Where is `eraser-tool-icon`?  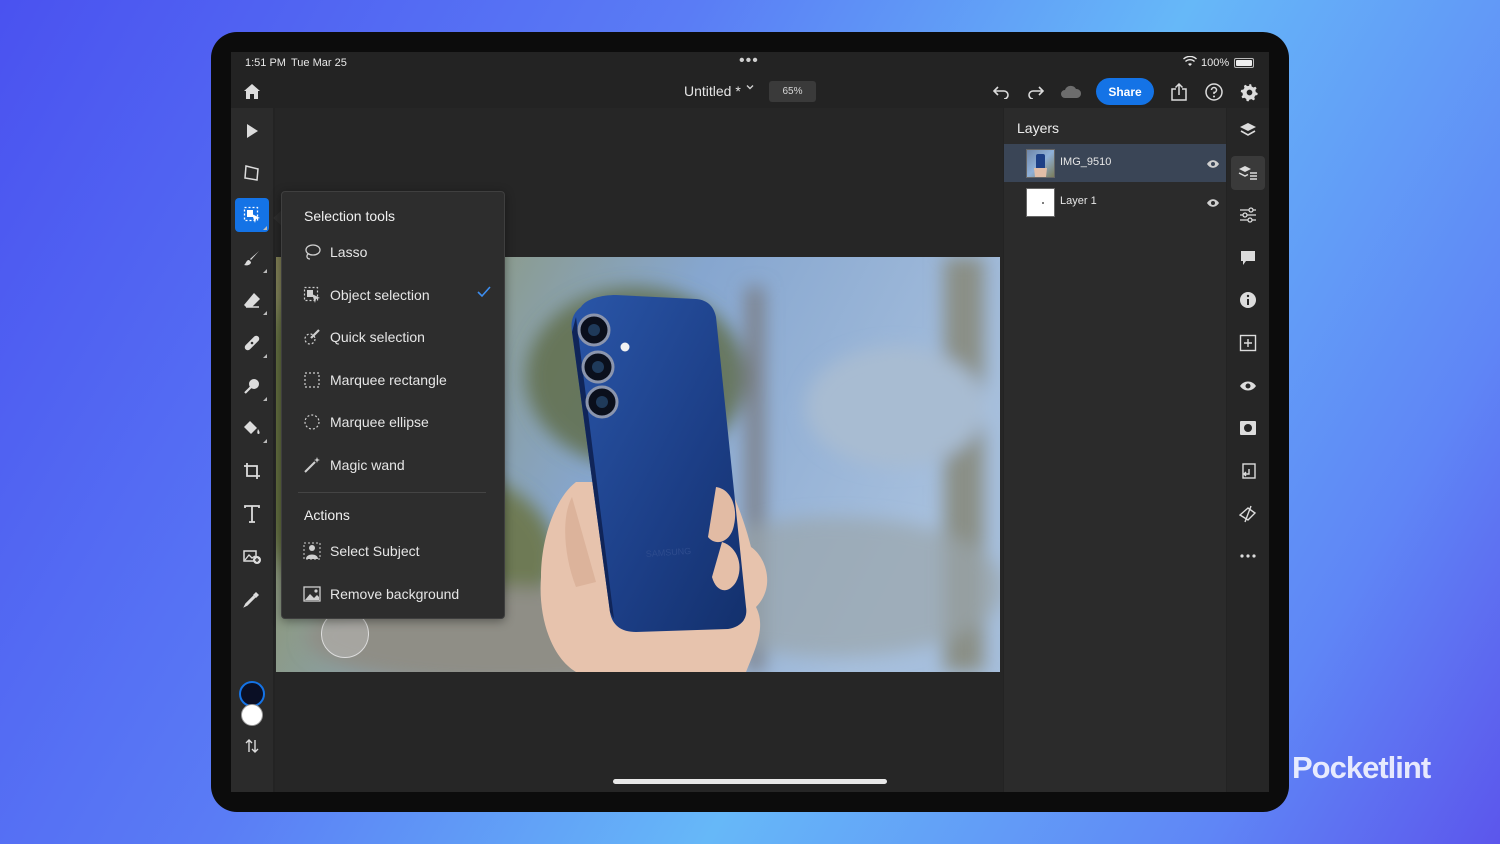
eraser-tool-icon is located at coordinates (252, 300).